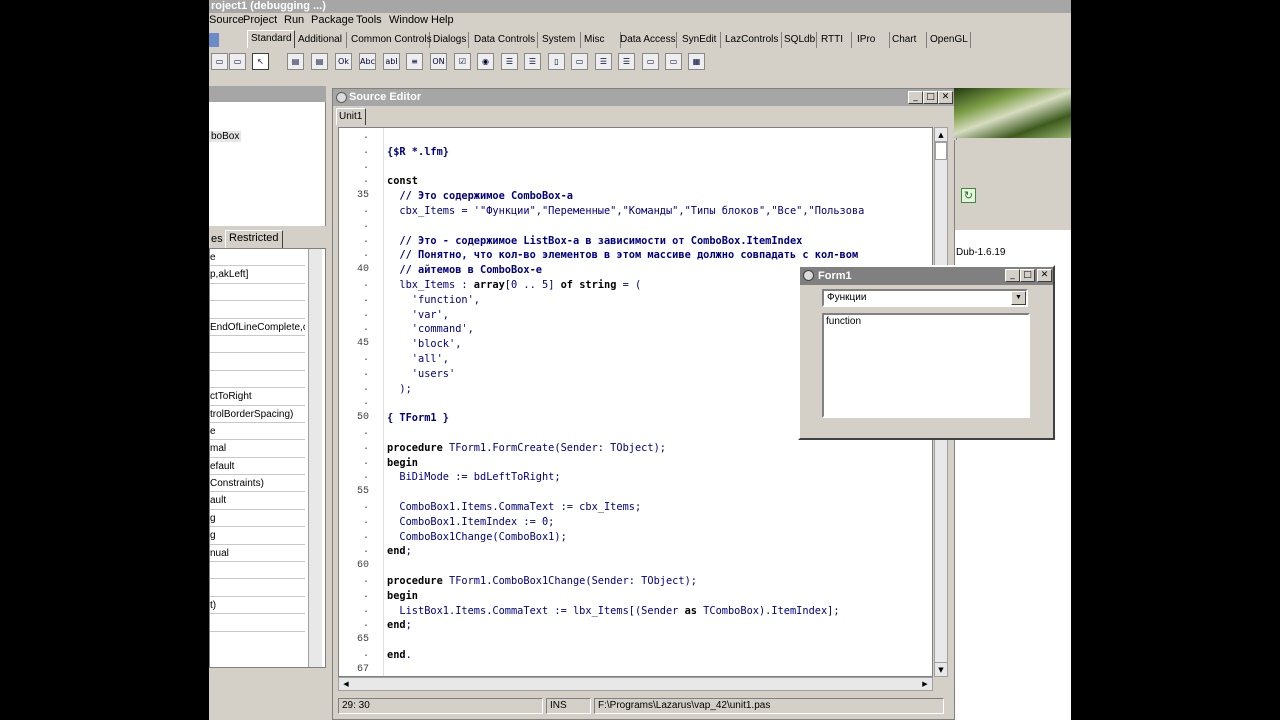 This screenshot has width=1280, height=720. What do you see at coordinates (556, 61) in the screenshot?
I see `tscrollbar-icon: ▯` at bounding box center [556, 61].